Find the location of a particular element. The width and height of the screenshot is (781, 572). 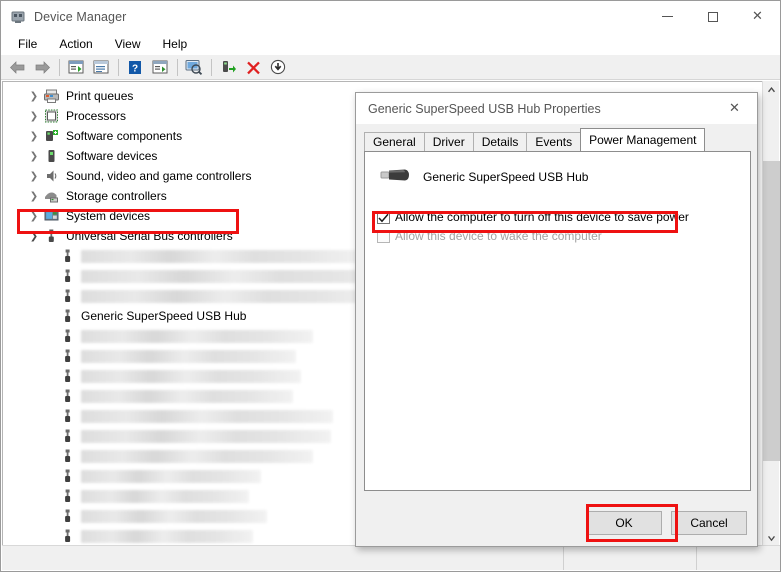

forward-icon is located at coordinates (42, 67).